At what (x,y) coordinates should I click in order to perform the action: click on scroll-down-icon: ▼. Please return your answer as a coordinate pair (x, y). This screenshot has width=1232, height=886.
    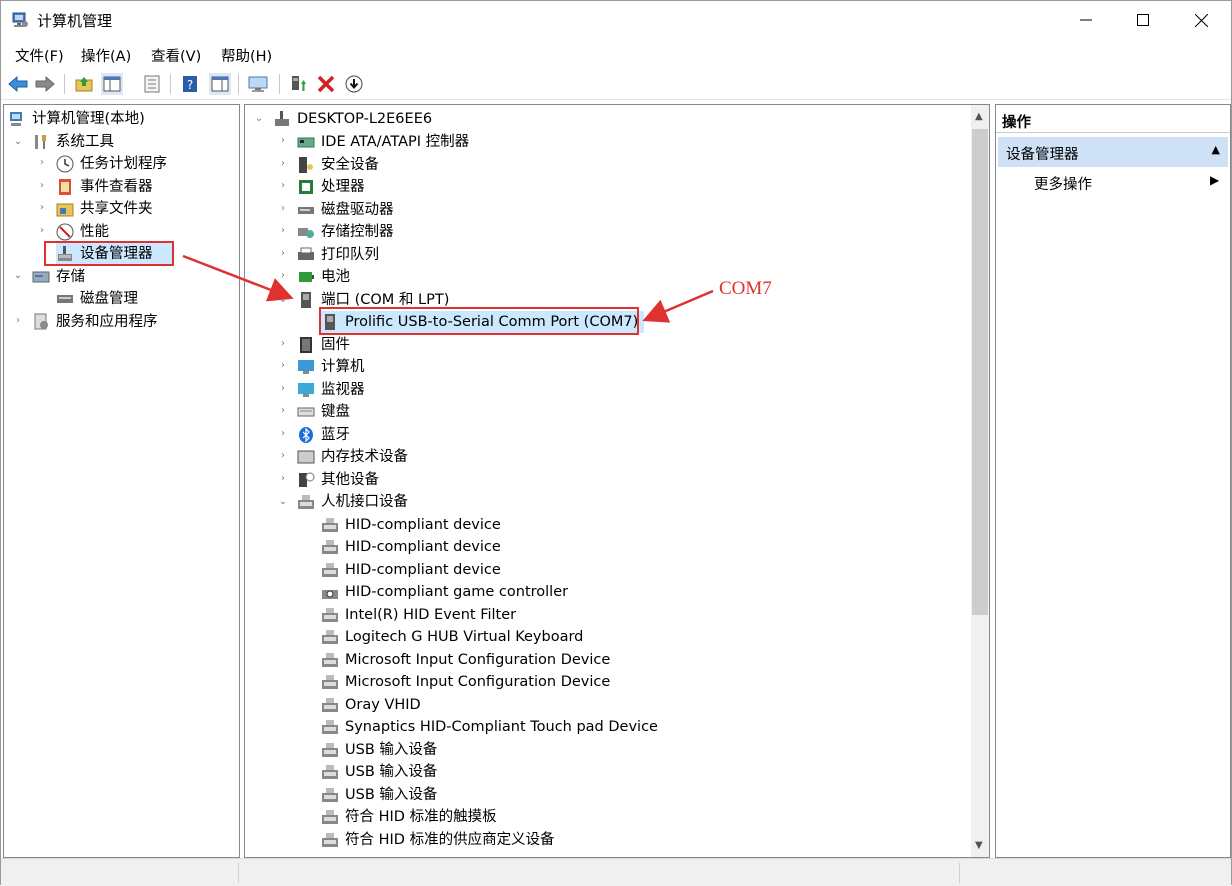
    Looking at the image, I should click on (979, 845).